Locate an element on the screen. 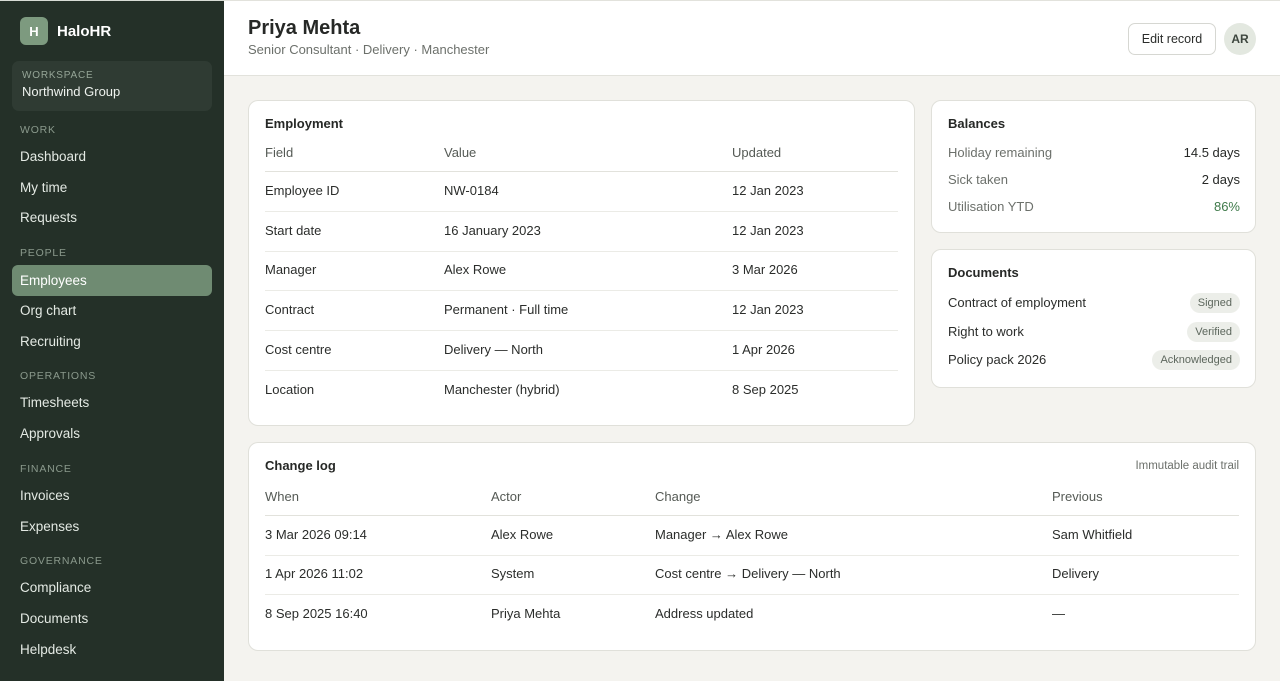 This screenshot has width=1280, height=681. actor-cell: System is located at coordinates (513, 573).